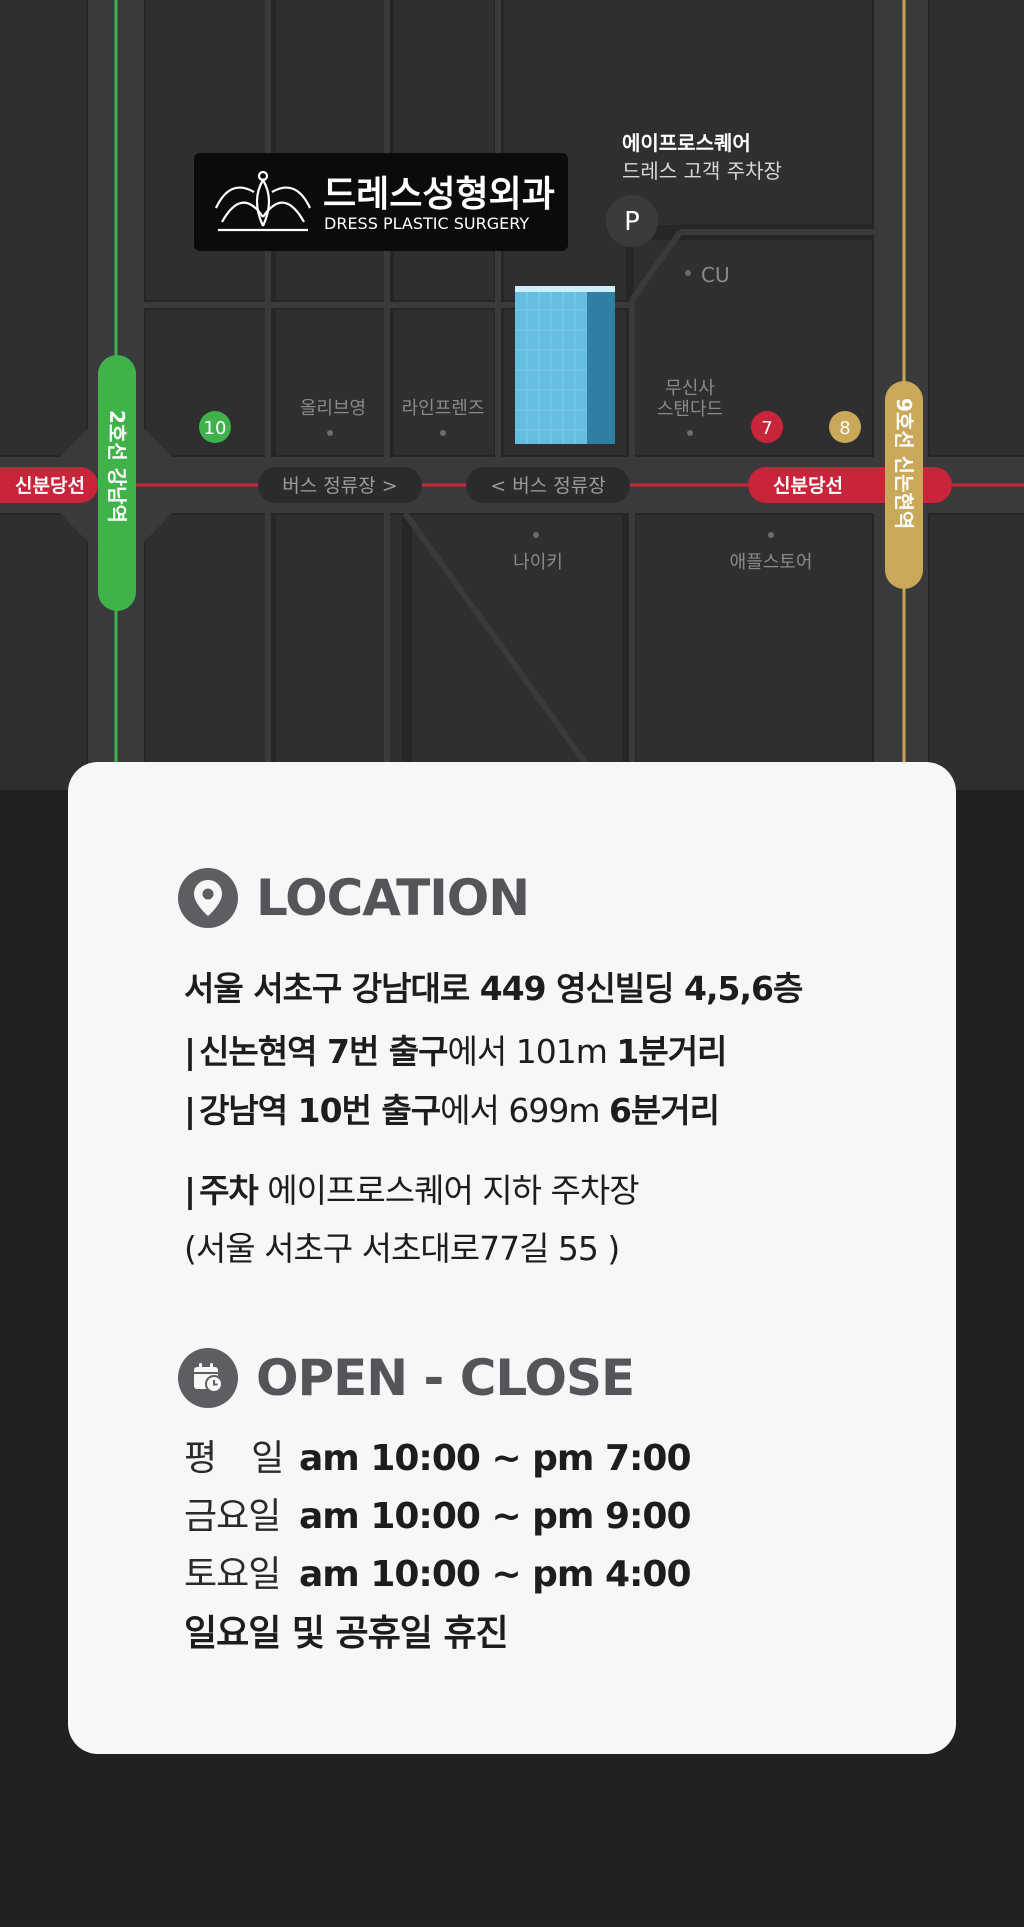 This screenshot has height=1927, width=1024. I want to click on hours-time: am 10:00 ~ pm 4:00, so click(495, 1574).